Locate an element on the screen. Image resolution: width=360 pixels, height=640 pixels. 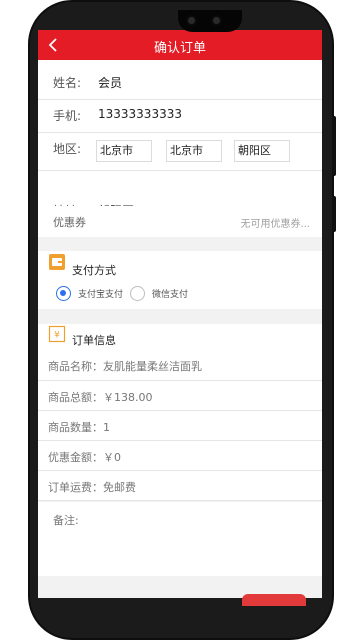
product-name-row: 商品名称：友肌能量柔丝洁面乳 is located at coordinates (180, 365).